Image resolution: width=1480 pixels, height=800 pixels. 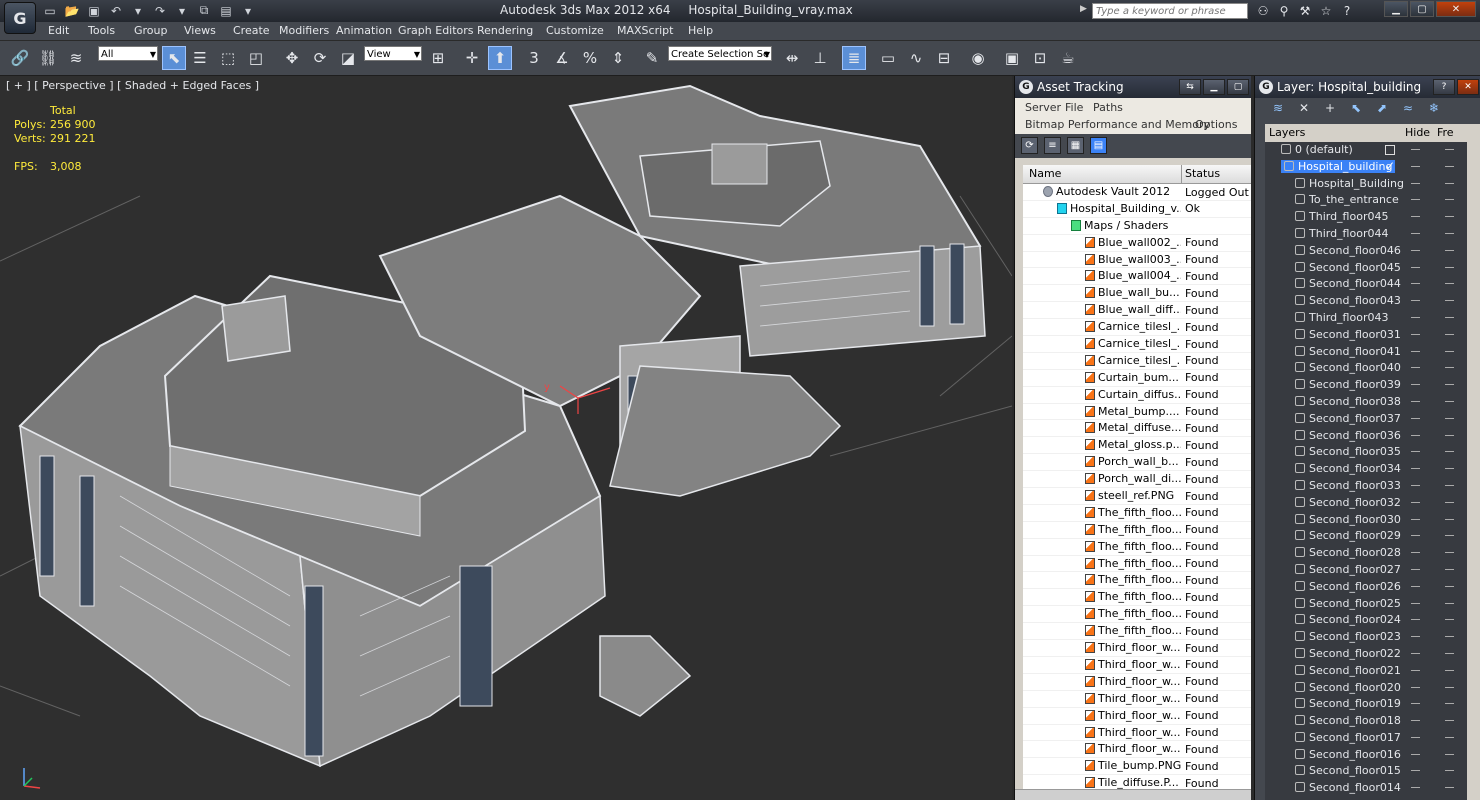 I want to click on menu-views: Views, so click(x=200, y=30).